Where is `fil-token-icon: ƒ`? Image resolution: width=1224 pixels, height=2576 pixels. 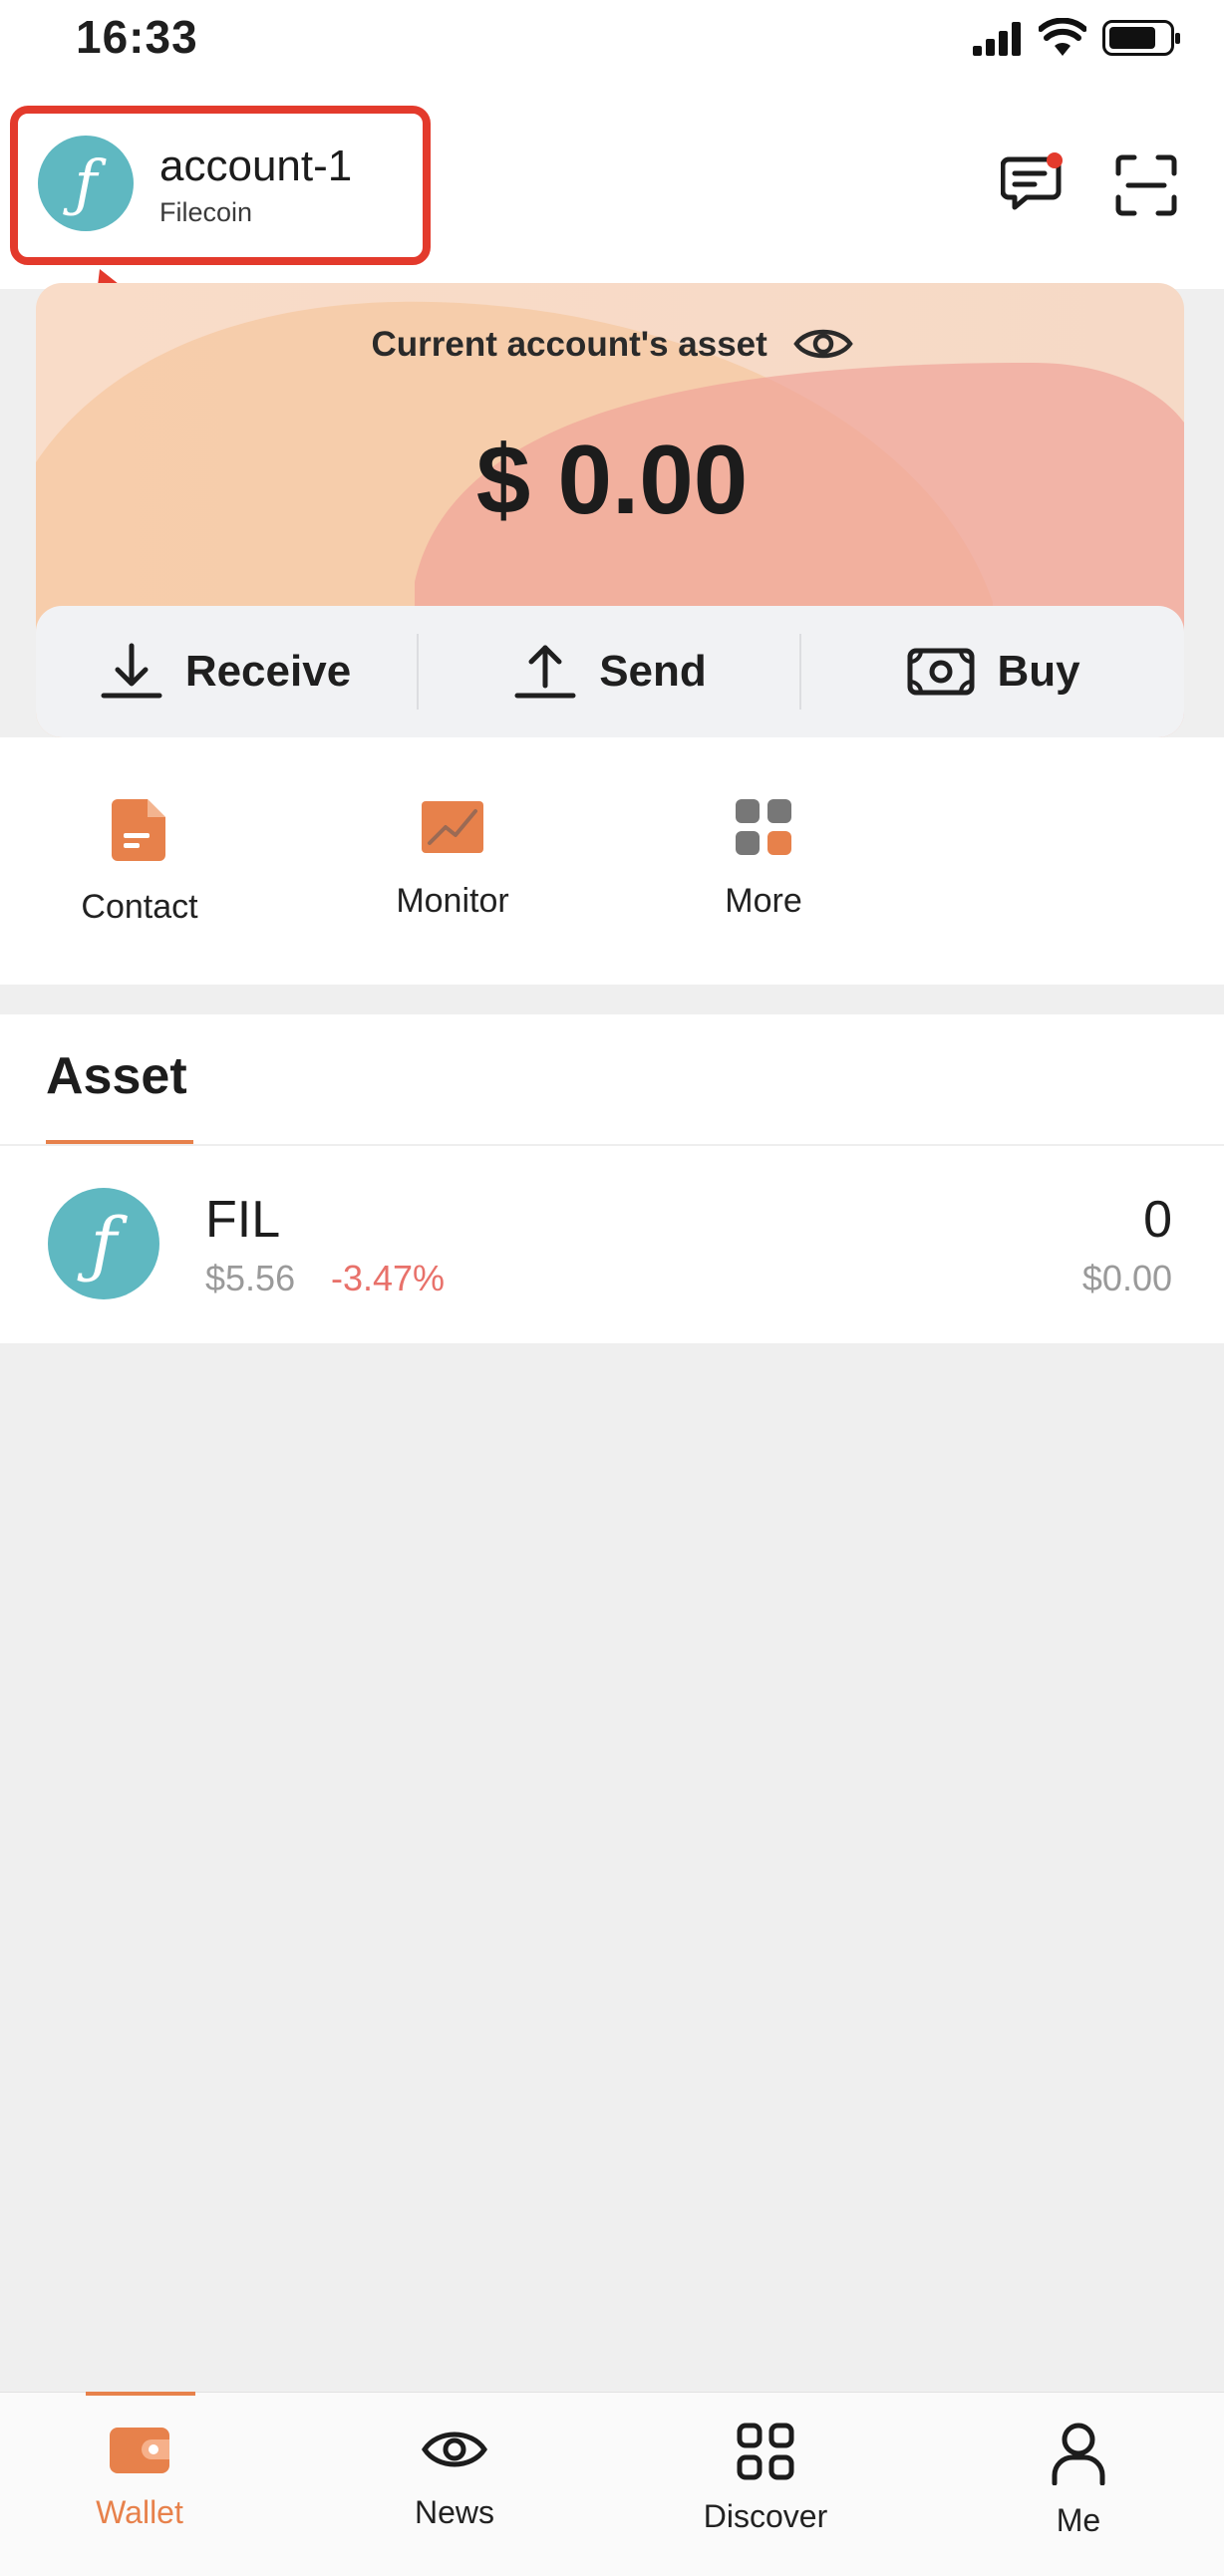
fil-token-icon: ƒ is located at coordinates (103, 1243).